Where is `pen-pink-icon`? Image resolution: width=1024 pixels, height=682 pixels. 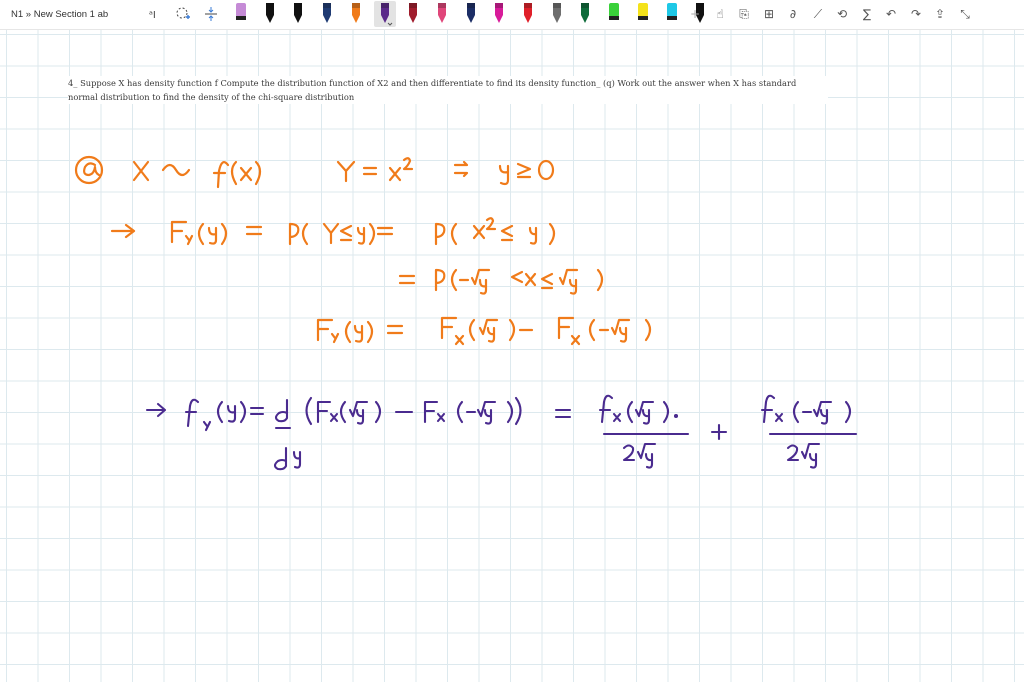
pen-pink-icon is located at coordinates (442, 14).